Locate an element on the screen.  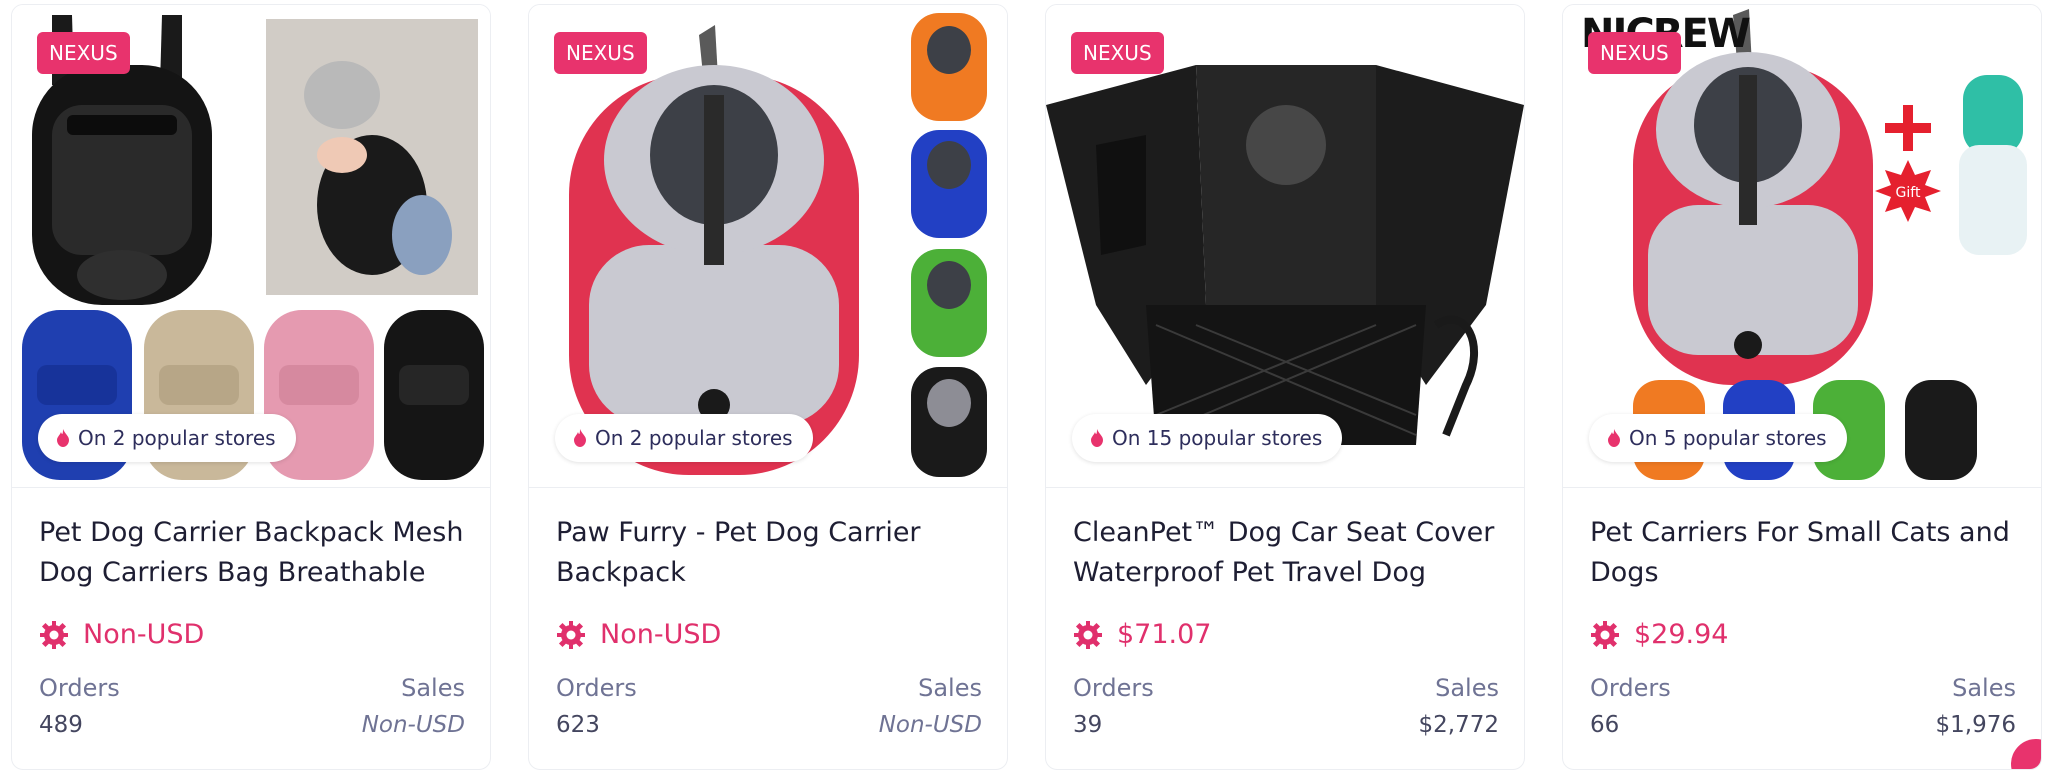
orders-value: 489 is located at coordinates (61, 725).